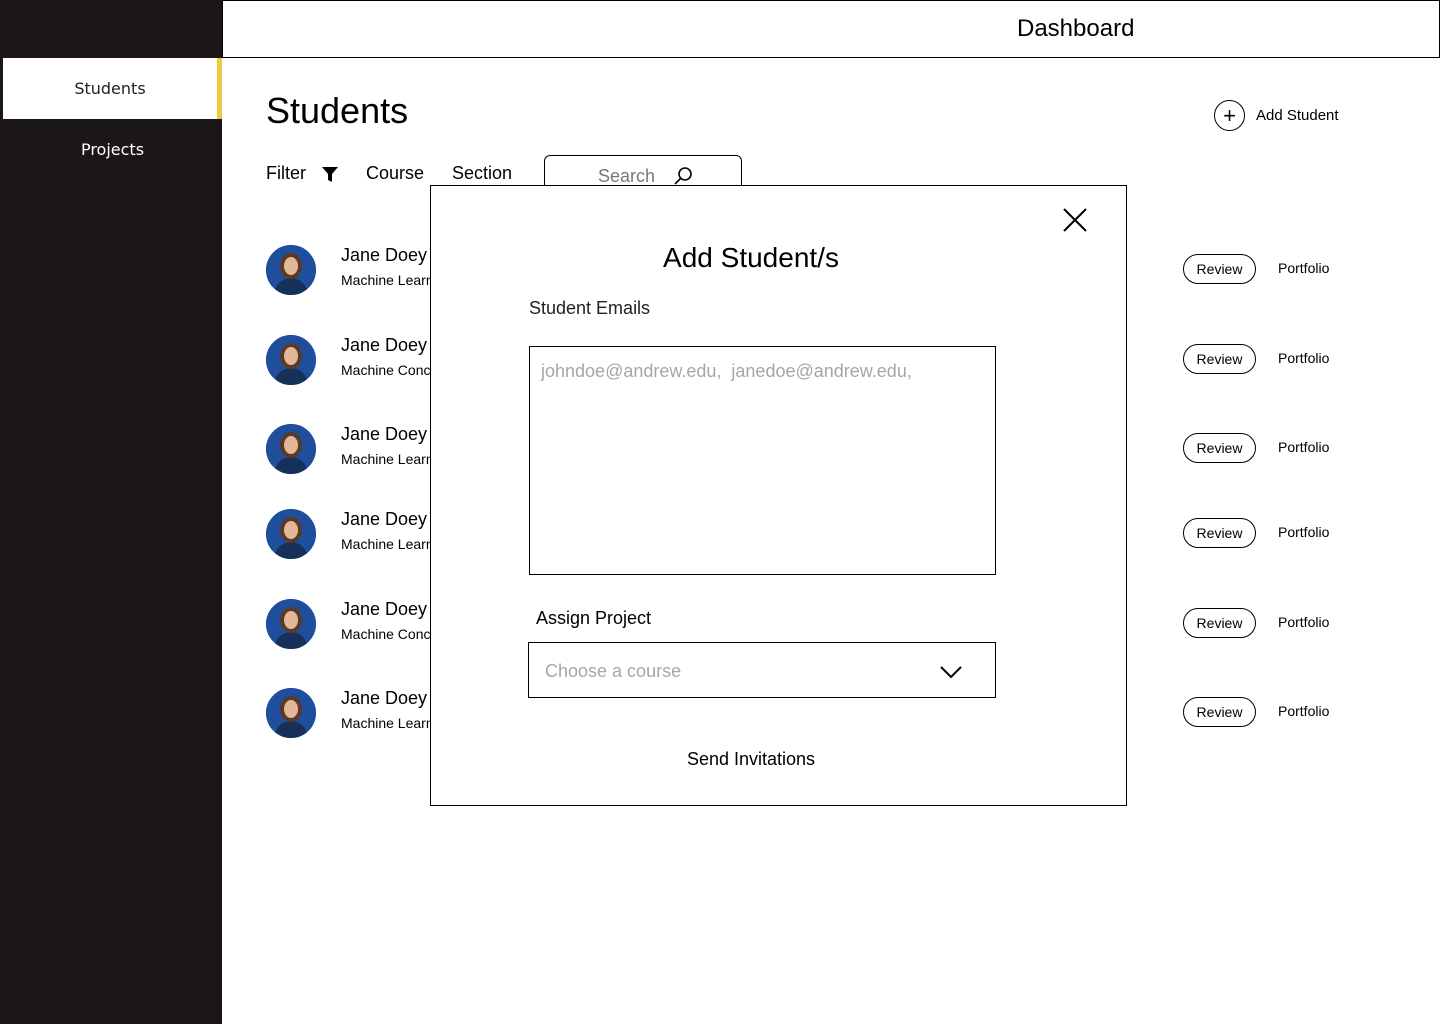 The height and width of the screenshot is (1024, 1440). What do you see at coordinates (1075, 220) in the screenshot?
I see `close-icon` at bounding box center [1075, 220].